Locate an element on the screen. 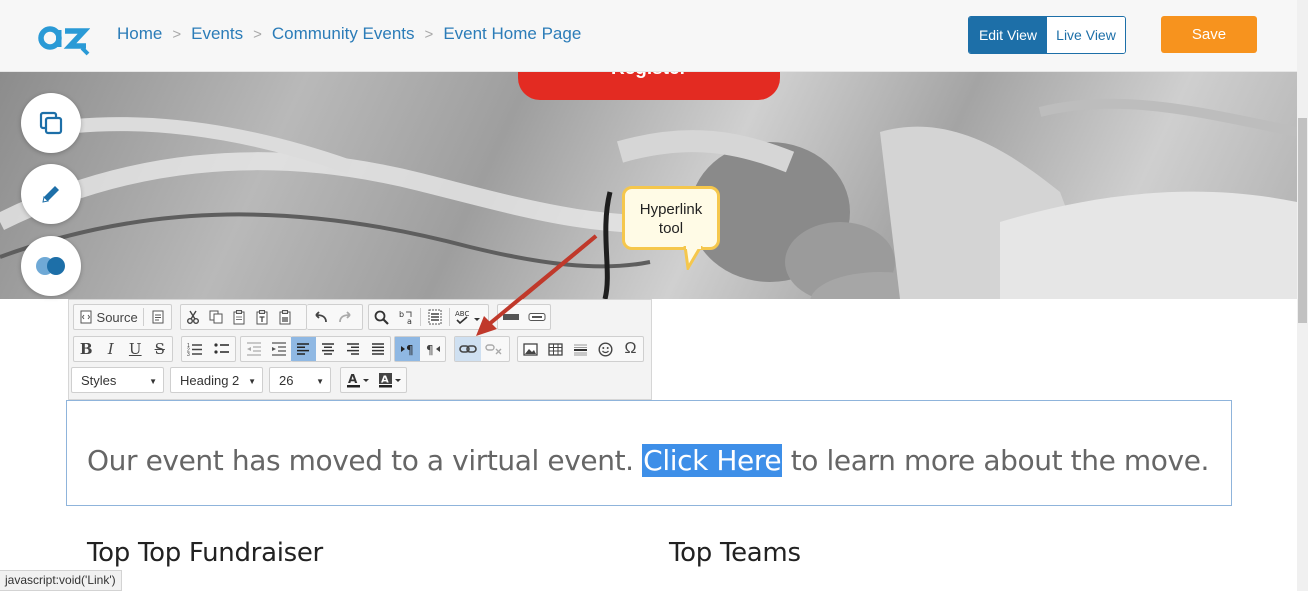 The image size is (1308, 591). font-size-dropdown: 26 ▼ is located at coordinates (300, 380).